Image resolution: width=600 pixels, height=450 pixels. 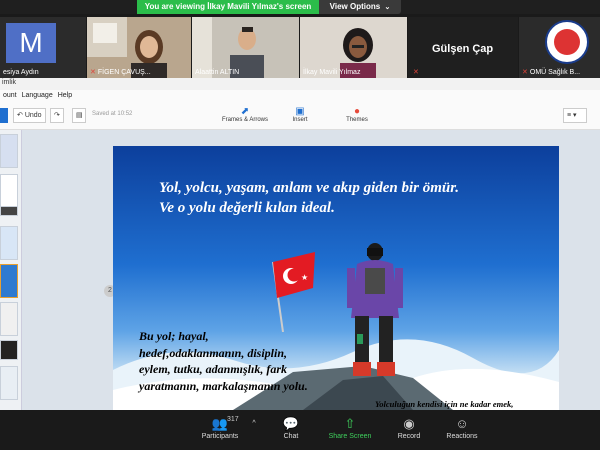 I want to click on undo-label: Undo, so click(x=33, y=115).